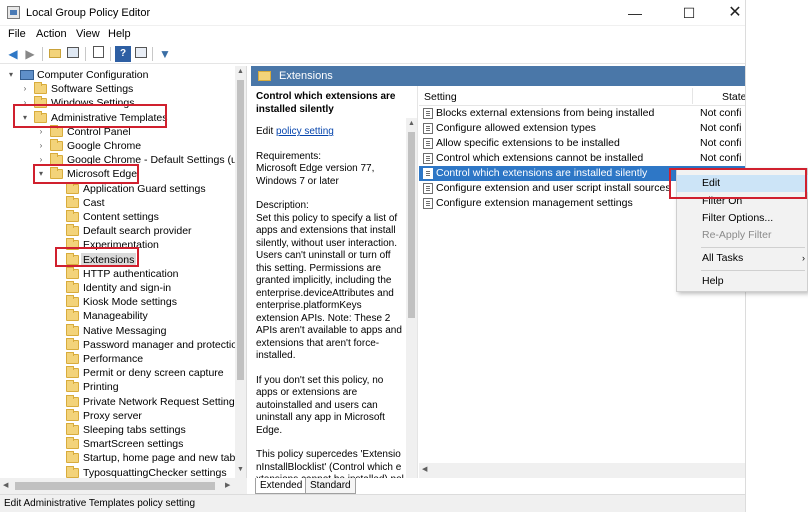 The height and width of the screenshot is (512, 808). Describe the element at coordinates (240, 272) in the screenshot. I see `tree-vertical-scrollbar: ▲ ▼` at that location.